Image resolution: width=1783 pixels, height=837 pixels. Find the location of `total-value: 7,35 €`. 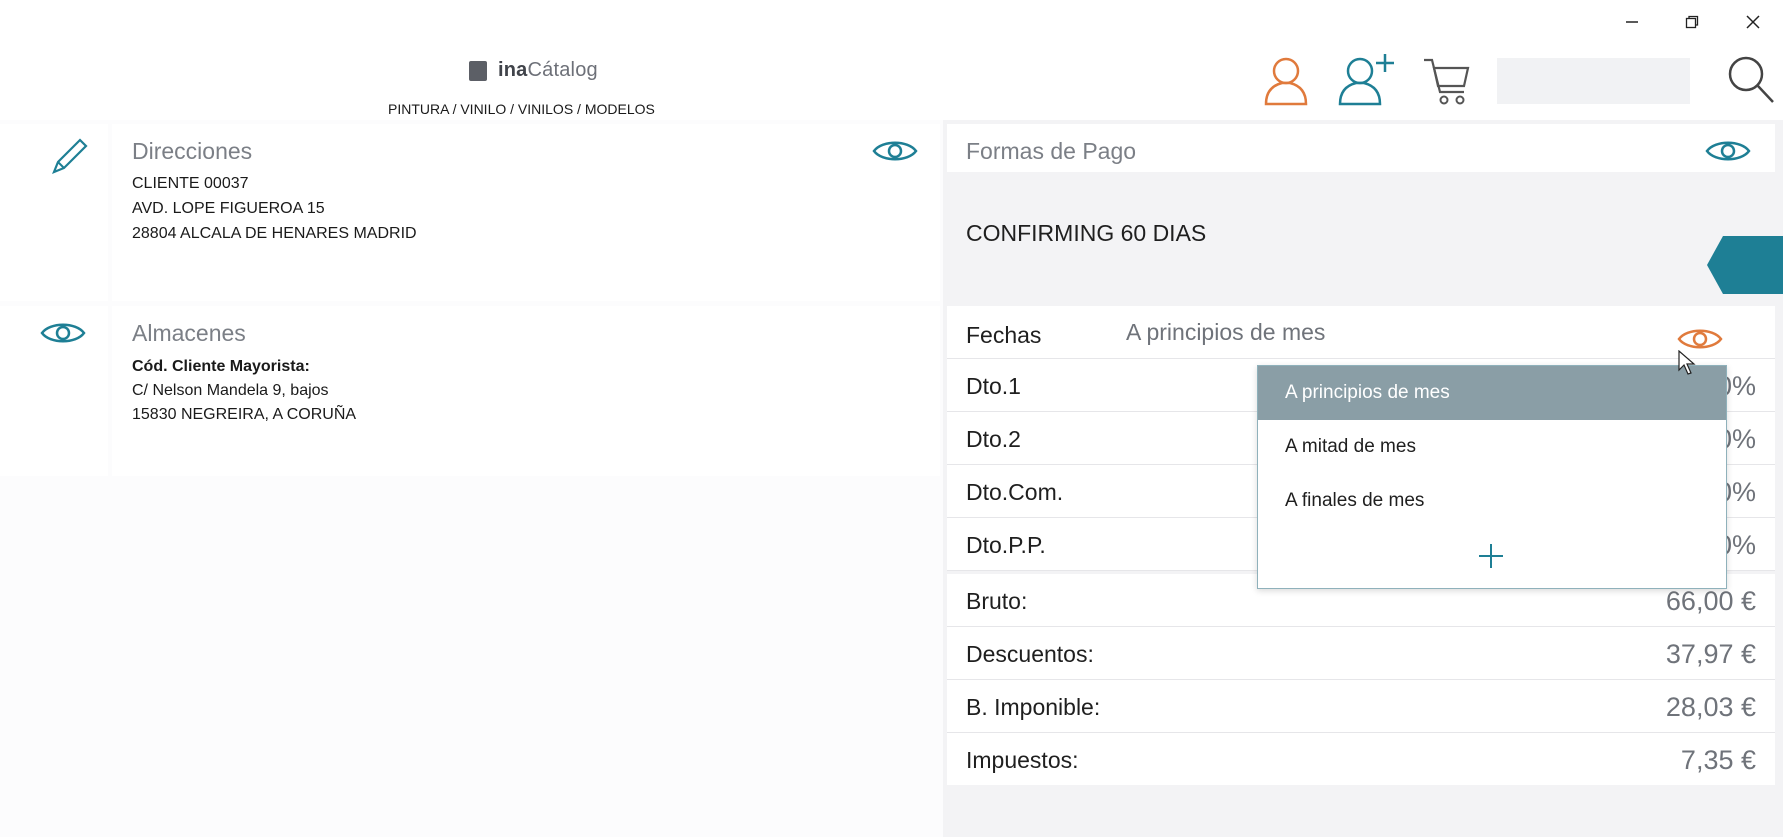

total-value: 7,35 € is located at coordinates (1718, 760).